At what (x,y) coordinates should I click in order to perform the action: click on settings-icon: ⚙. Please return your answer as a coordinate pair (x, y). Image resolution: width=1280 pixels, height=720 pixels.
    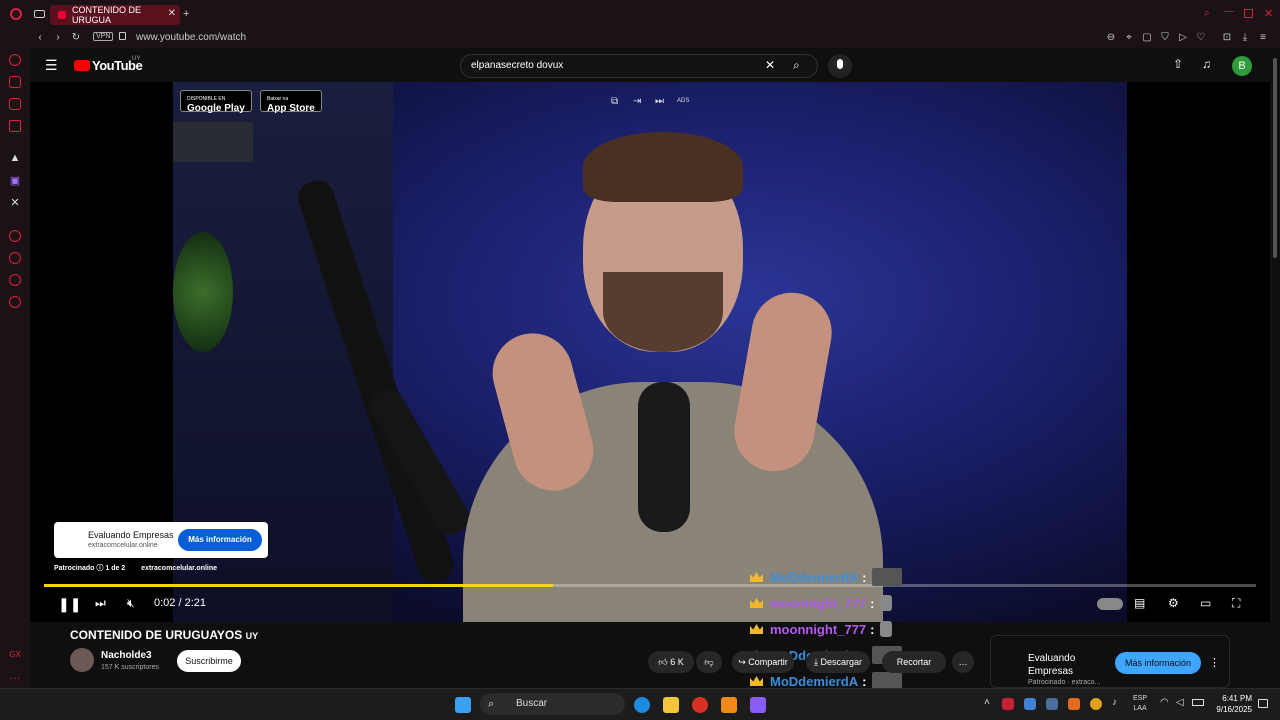
    Looking at the image, I should click on (1173, 603).